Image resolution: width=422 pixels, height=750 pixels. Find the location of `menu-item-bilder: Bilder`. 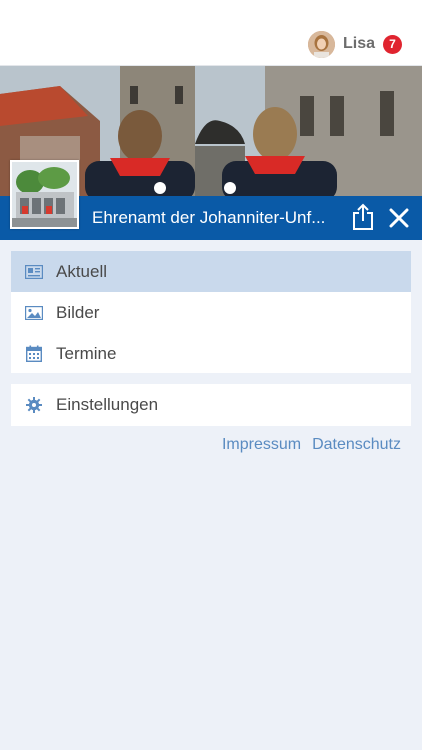

menu-item-bilder: Bilder is located at coordinates (211, 312).